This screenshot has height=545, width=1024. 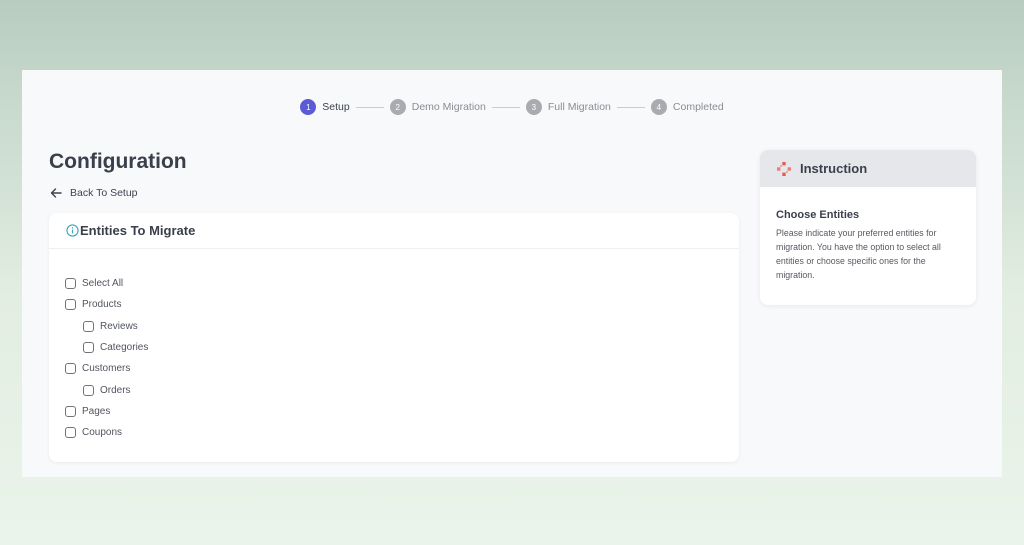 I want to click on entity-label: Orders, so click(x=115, y=390).